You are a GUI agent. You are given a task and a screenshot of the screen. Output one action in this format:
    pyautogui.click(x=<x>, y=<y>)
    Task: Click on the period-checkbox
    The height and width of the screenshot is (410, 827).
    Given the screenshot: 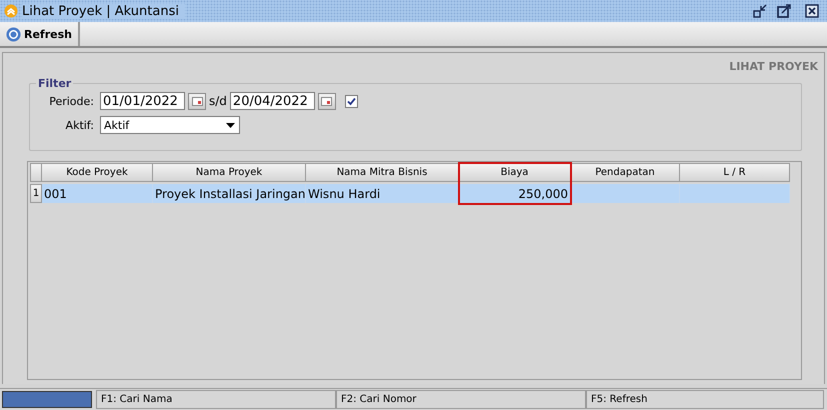 What is the action you would take?
    pyautogui.click(x=351, y=101)
    